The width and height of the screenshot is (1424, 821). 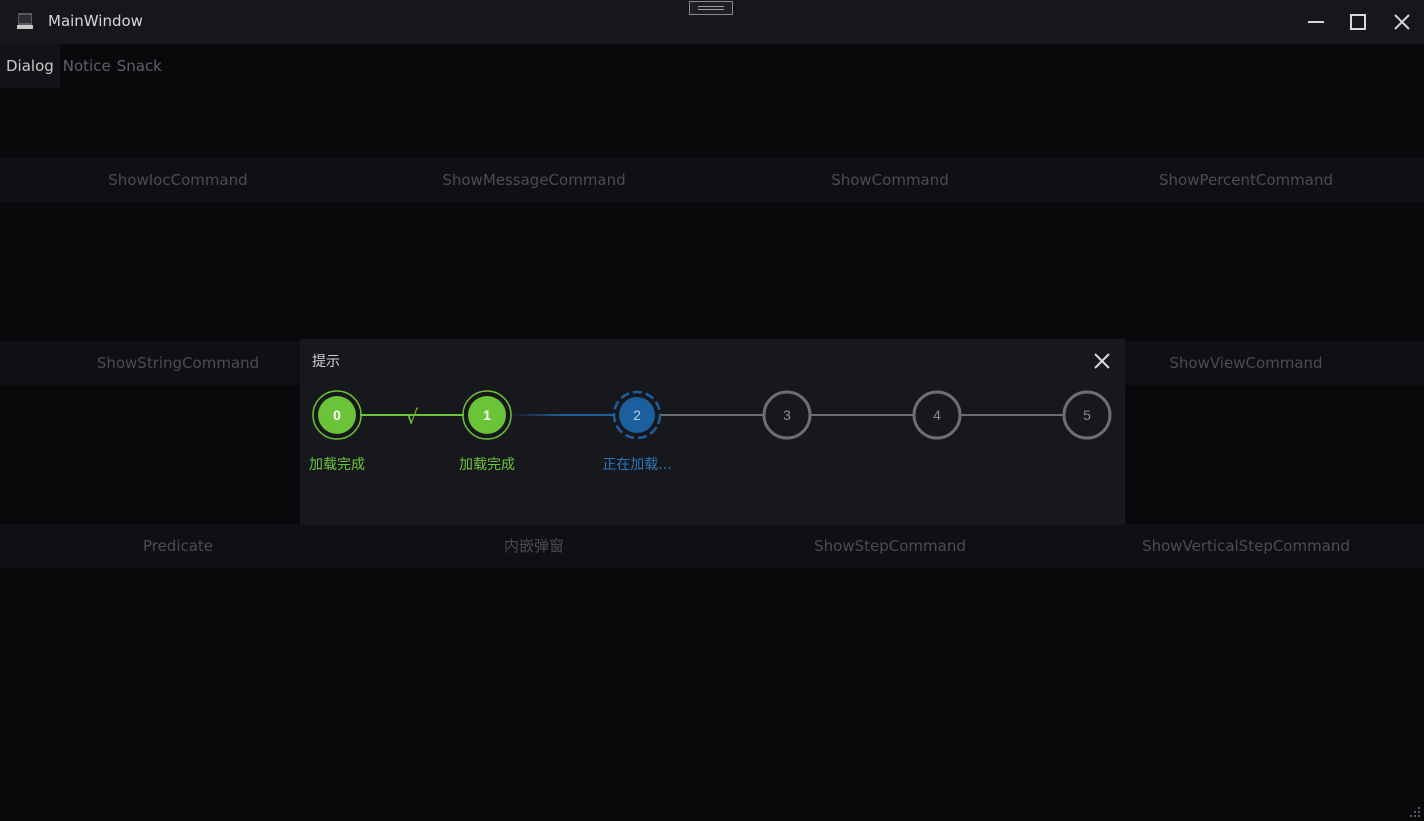 I want to click on window-title: MainWindow, so click(x=95, y=21).